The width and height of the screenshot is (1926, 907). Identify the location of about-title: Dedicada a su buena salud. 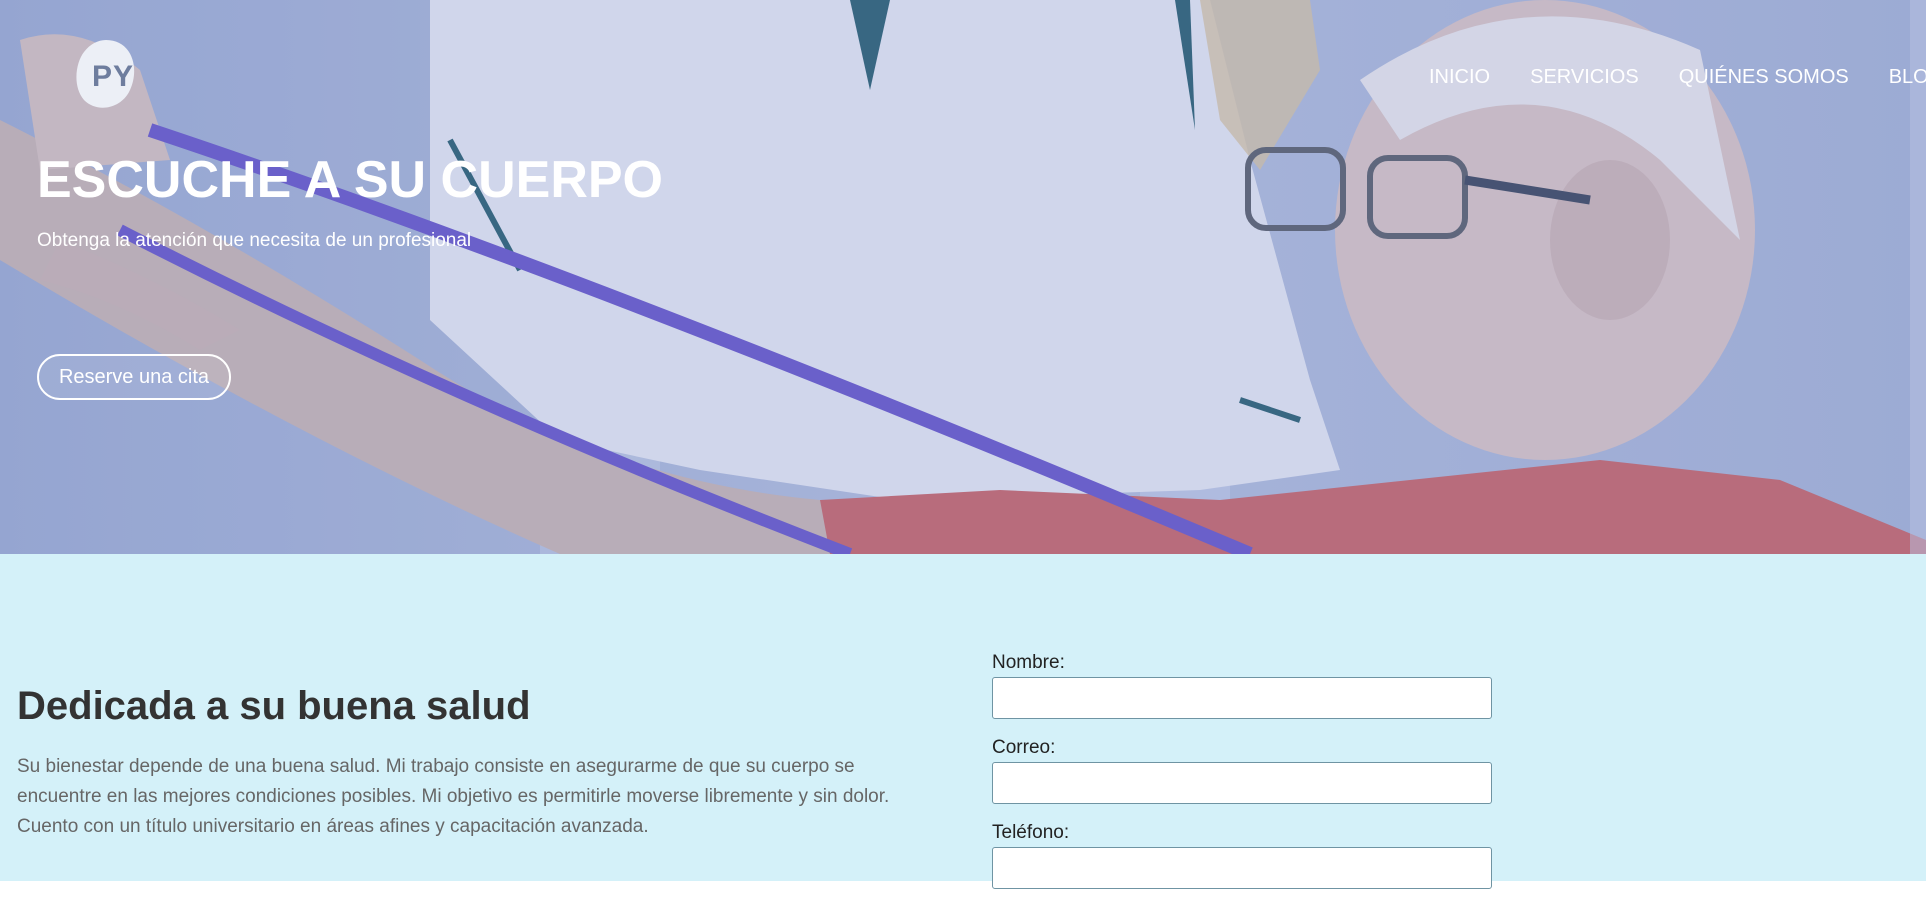
(274, 706).